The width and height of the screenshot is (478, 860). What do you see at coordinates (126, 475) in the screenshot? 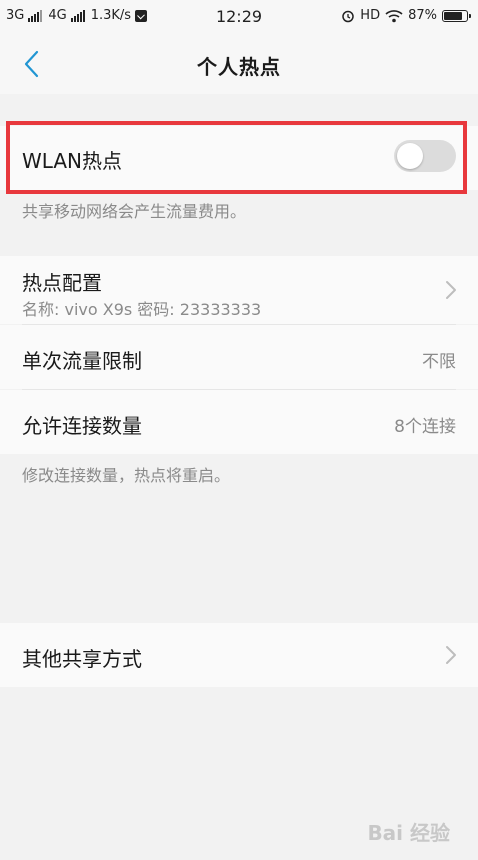
I see `connections-note: 修改连接数量，热点将重启。` at bounding box center [126, 475].